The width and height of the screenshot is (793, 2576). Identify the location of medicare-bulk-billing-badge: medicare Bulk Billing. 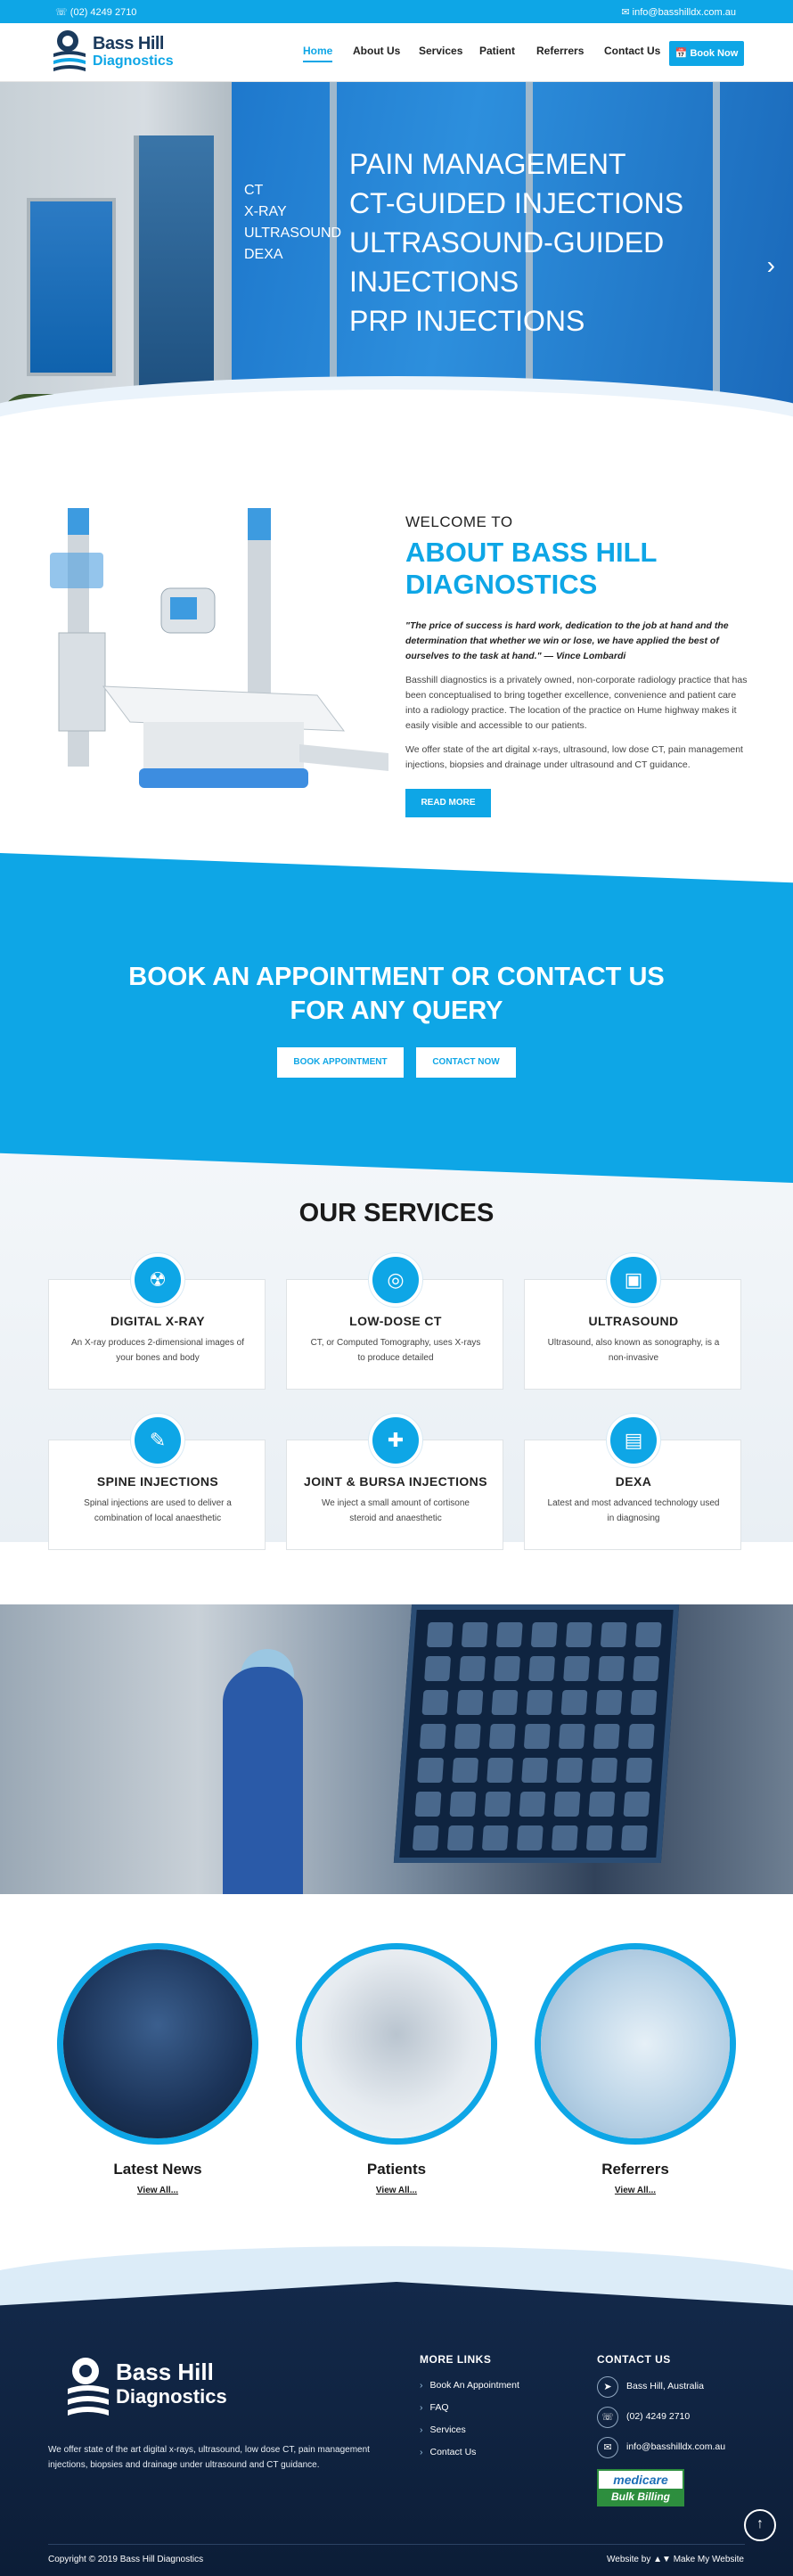
(640, 2488).